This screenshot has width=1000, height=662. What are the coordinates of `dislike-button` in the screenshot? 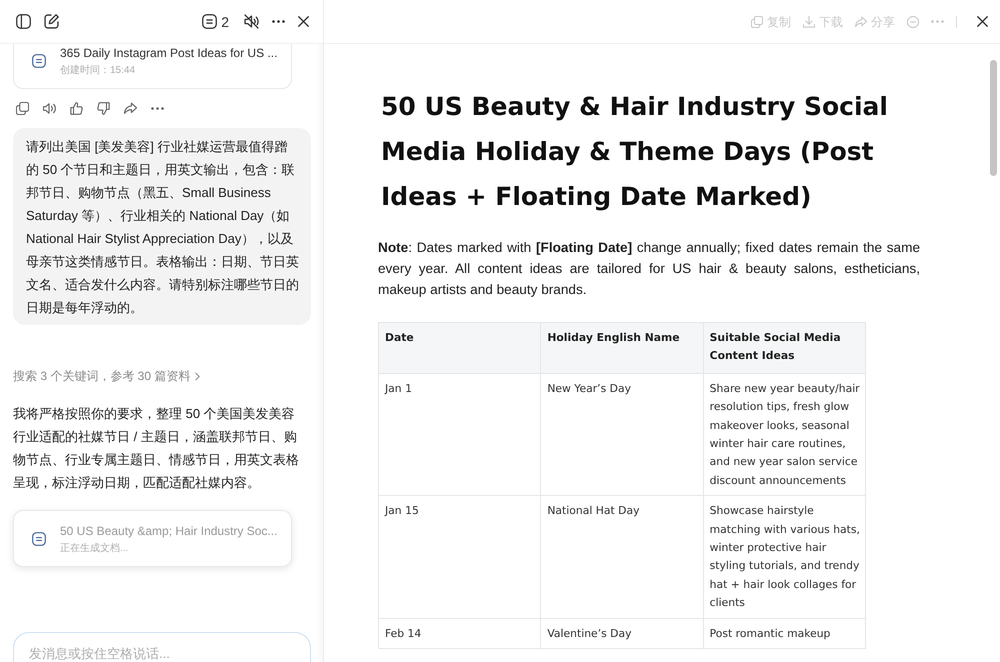 It's located at (103, 108).